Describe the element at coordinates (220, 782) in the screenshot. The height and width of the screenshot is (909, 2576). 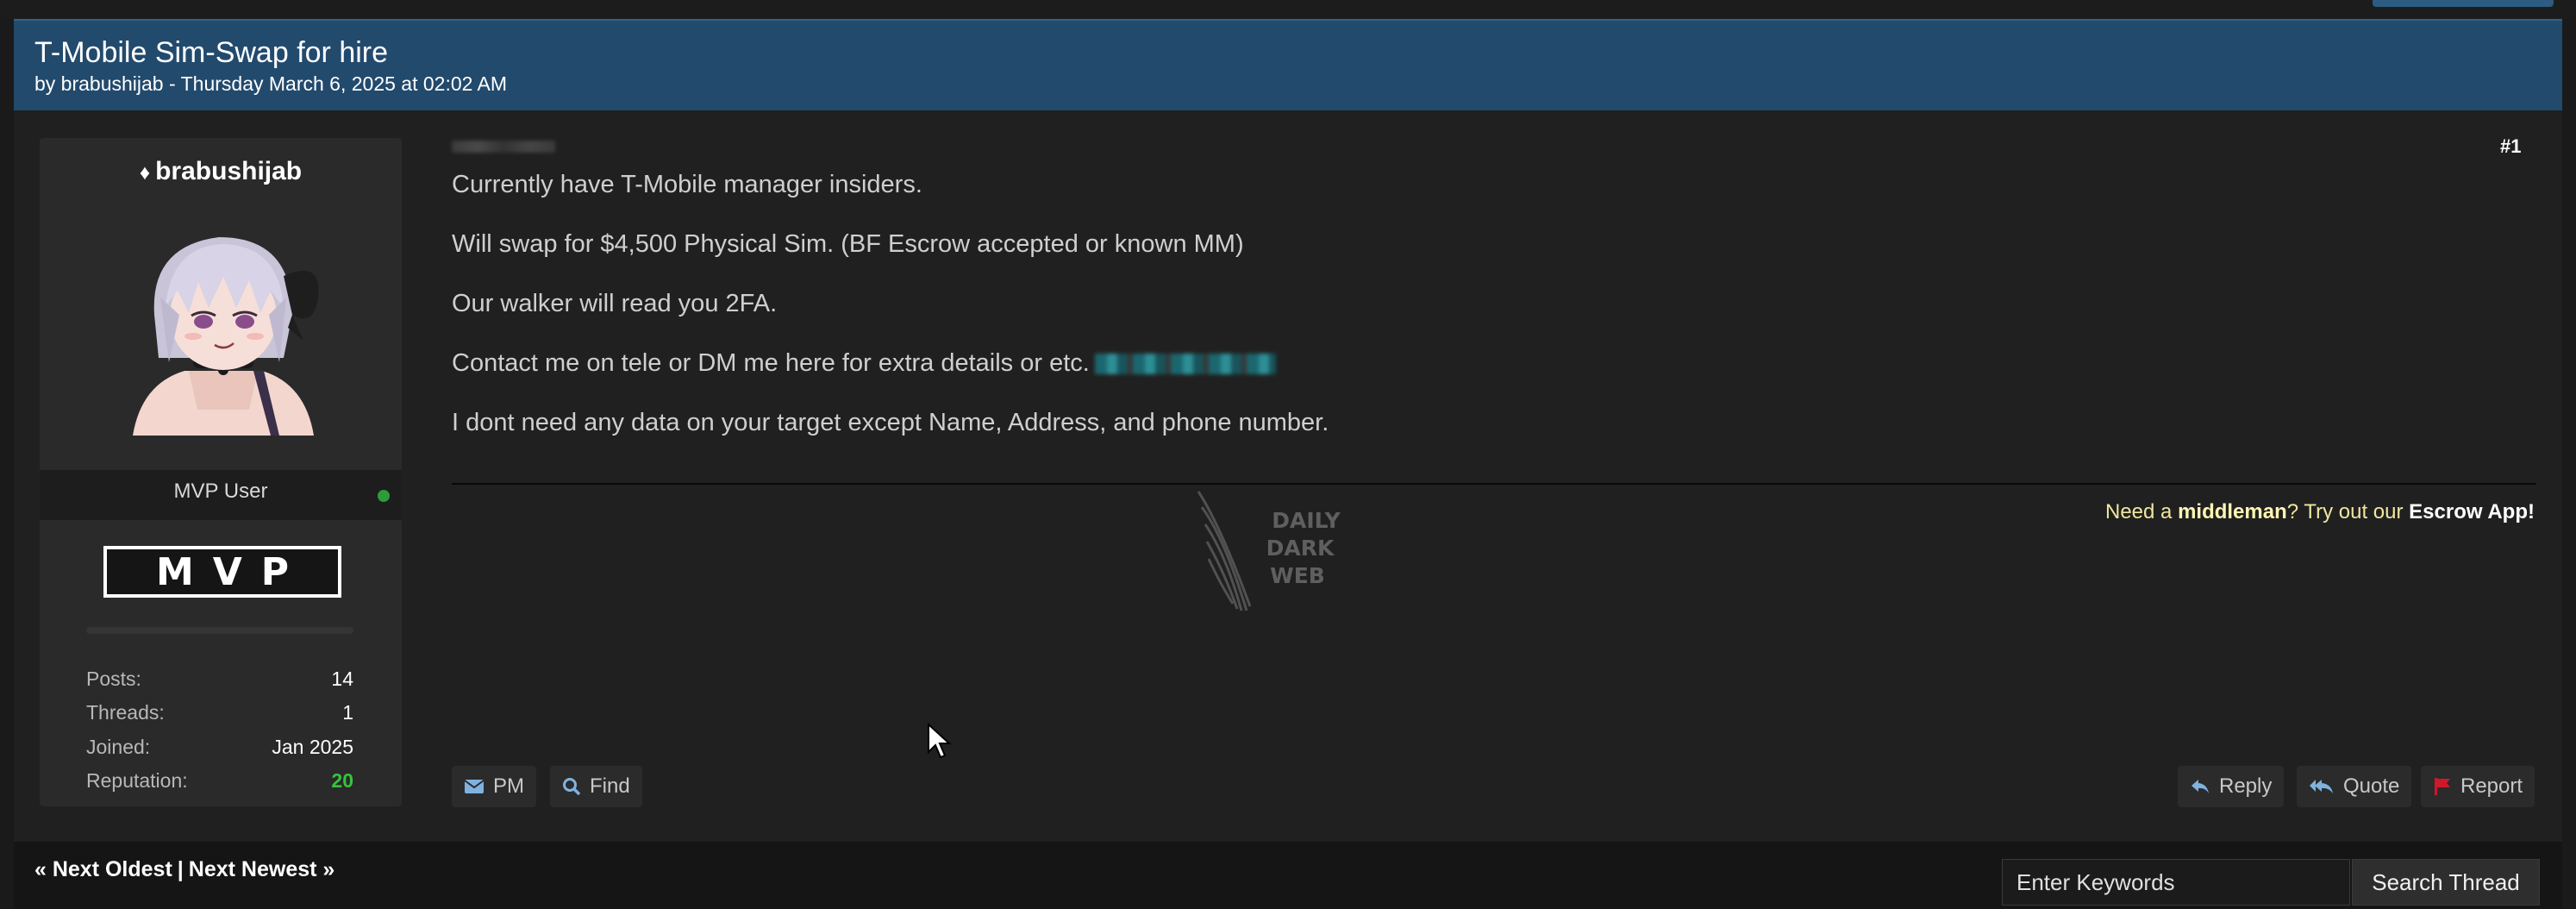
I see `stat-reputation: Reputation: 20` at that location.